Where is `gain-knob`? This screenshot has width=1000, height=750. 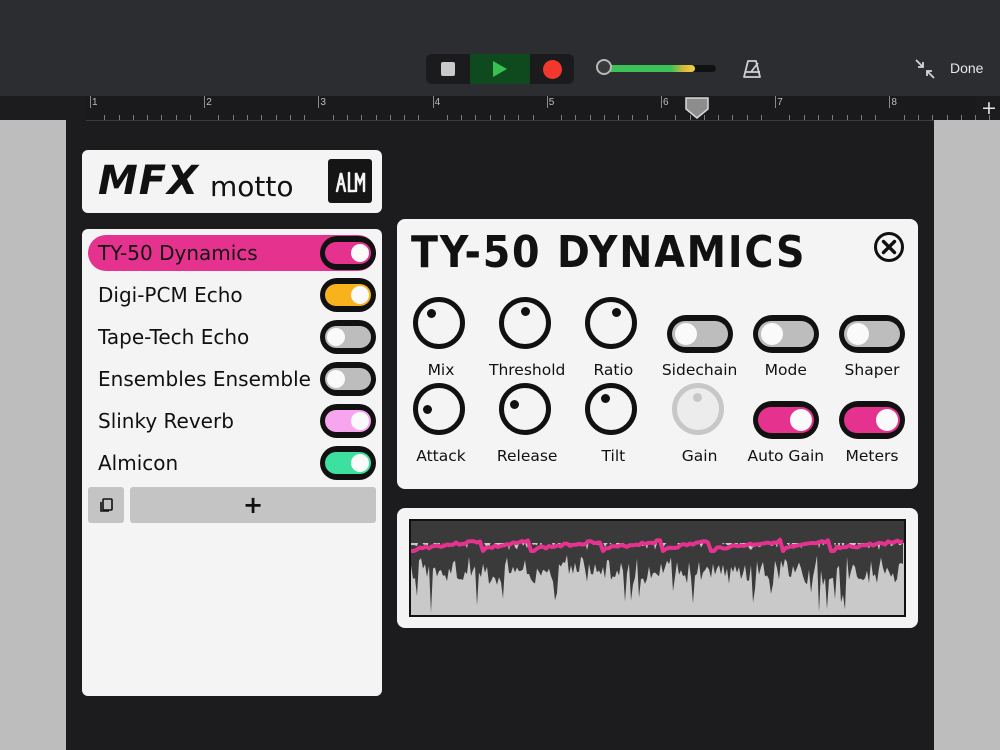 gain-knob is located at coordinates (697, 409).